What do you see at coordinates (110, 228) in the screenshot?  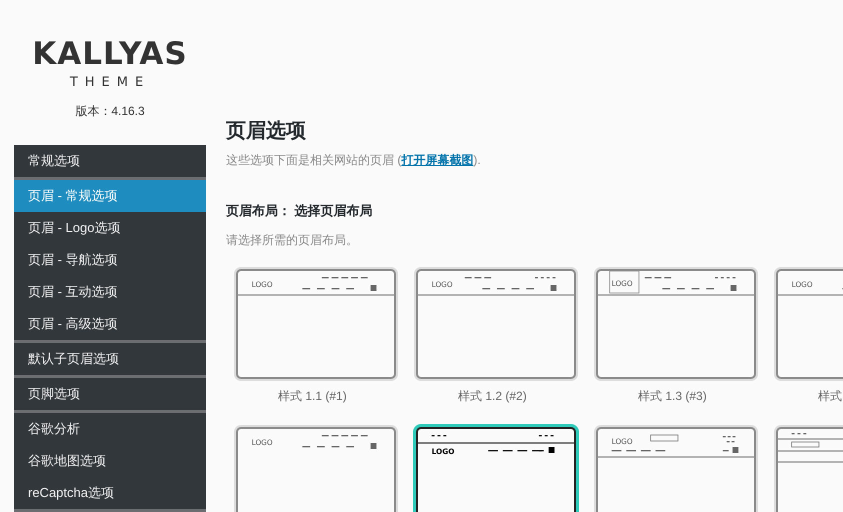 I see `sidebar-item: 页眉 - Logo选项` at bounding box center [110, 228].